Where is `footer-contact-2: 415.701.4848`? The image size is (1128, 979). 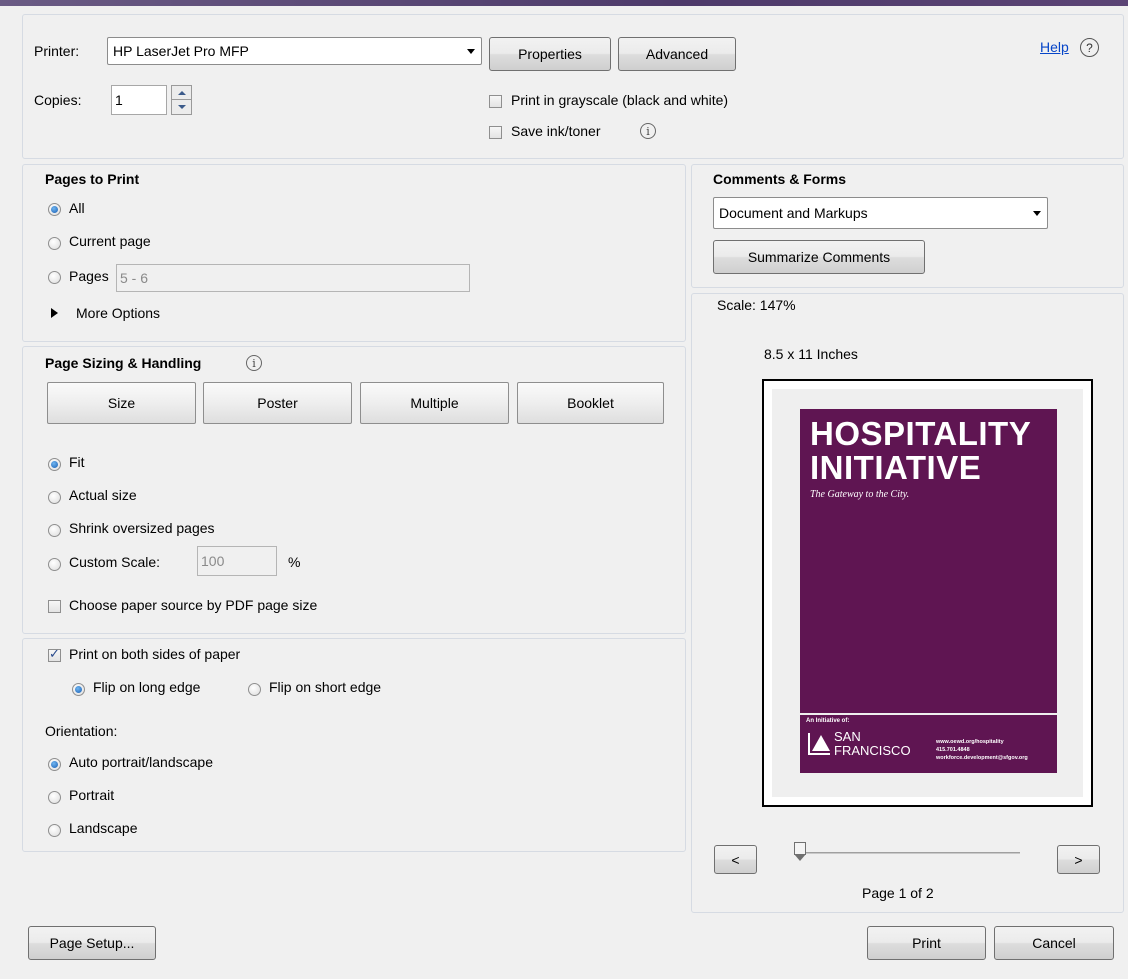 footer-contact-2: 415.701.4848 is located at coordinates (953, 750).